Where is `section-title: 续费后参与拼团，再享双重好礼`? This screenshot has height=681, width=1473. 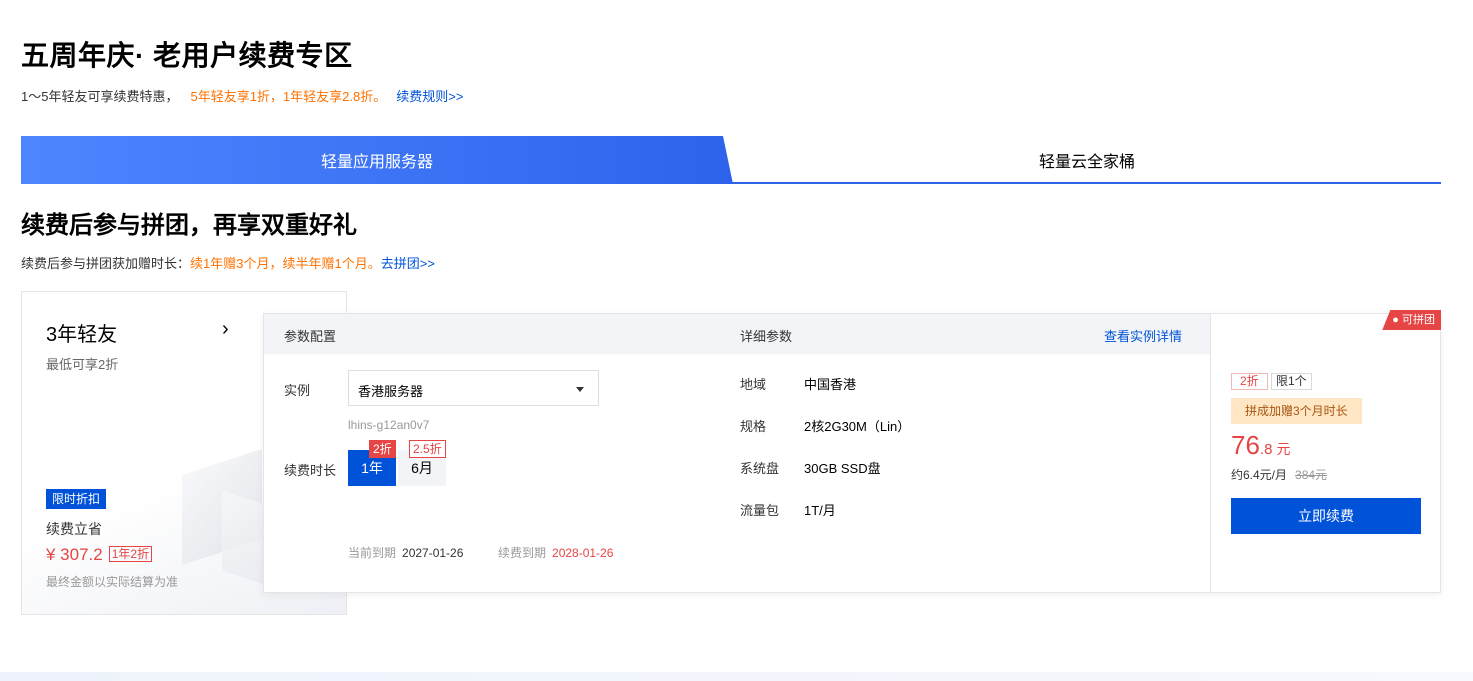 section-title: 续费后参与拼团，再享双重好礼 is located at coordinates (189, 225).